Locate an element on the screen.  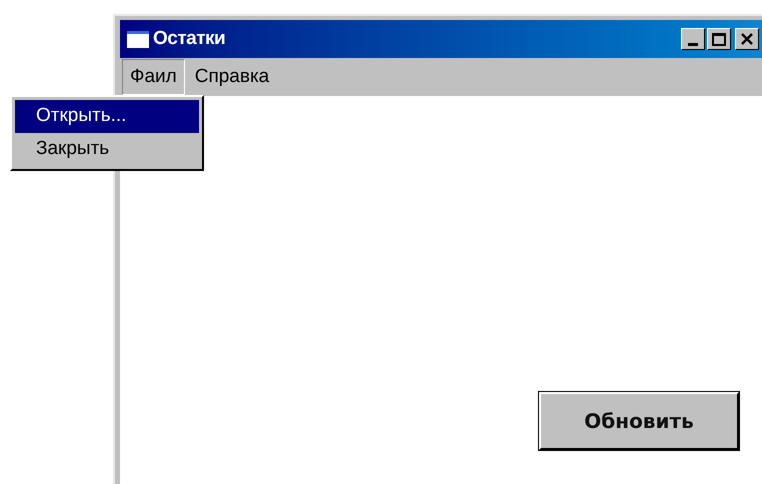
close-button is located at coordinates (747, 39).